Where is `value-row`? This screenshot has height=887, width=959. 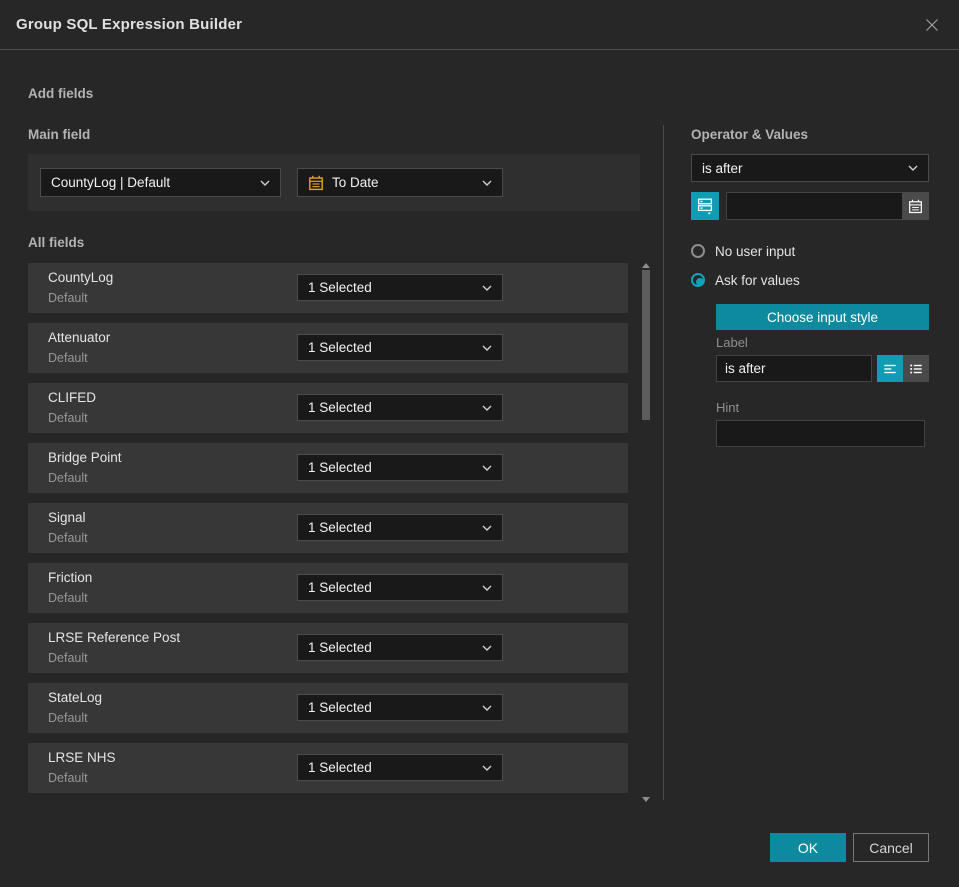
value-row is located at coordinates (810, 206).